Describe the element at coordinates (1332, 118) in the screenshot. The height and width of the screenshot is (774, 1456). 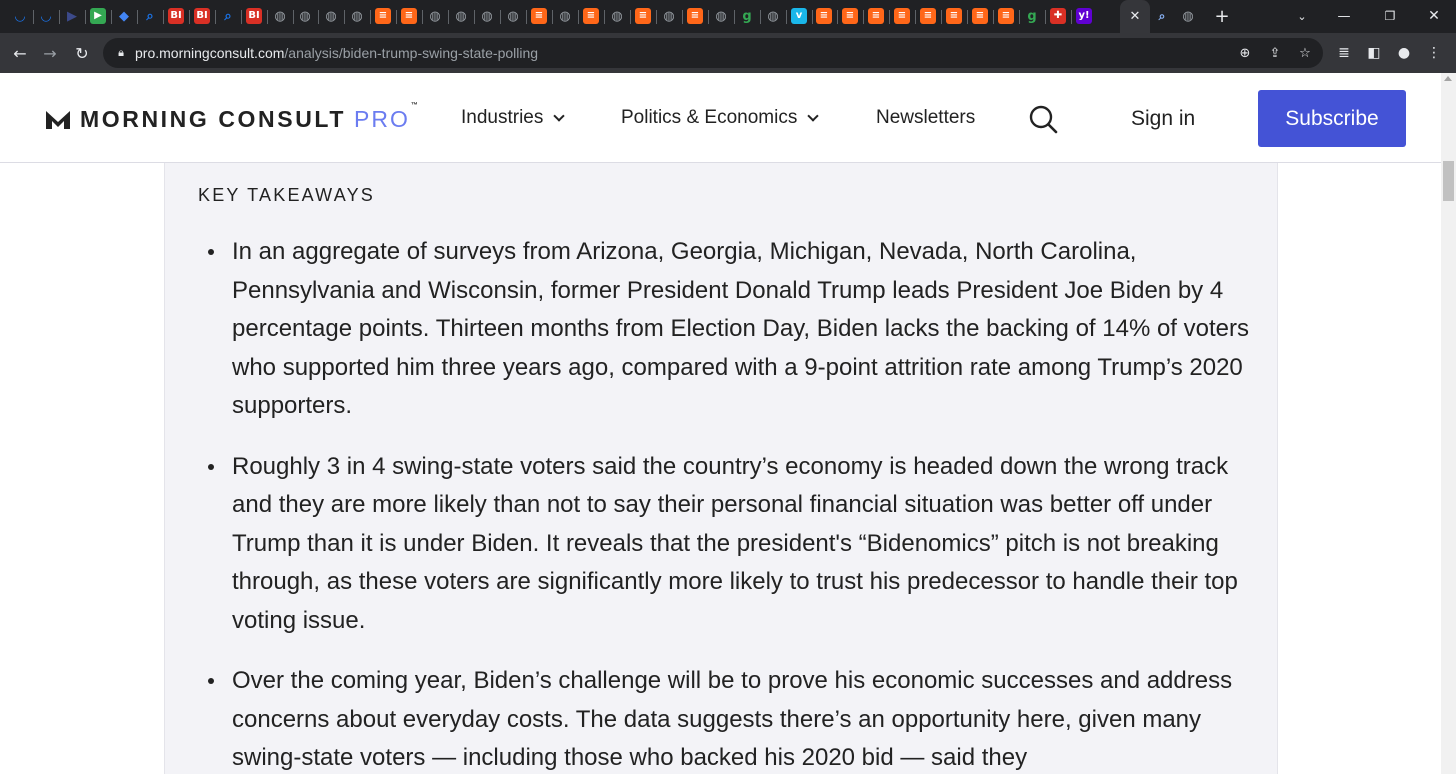
I see `subscribe-button: Subscribe` at that location.